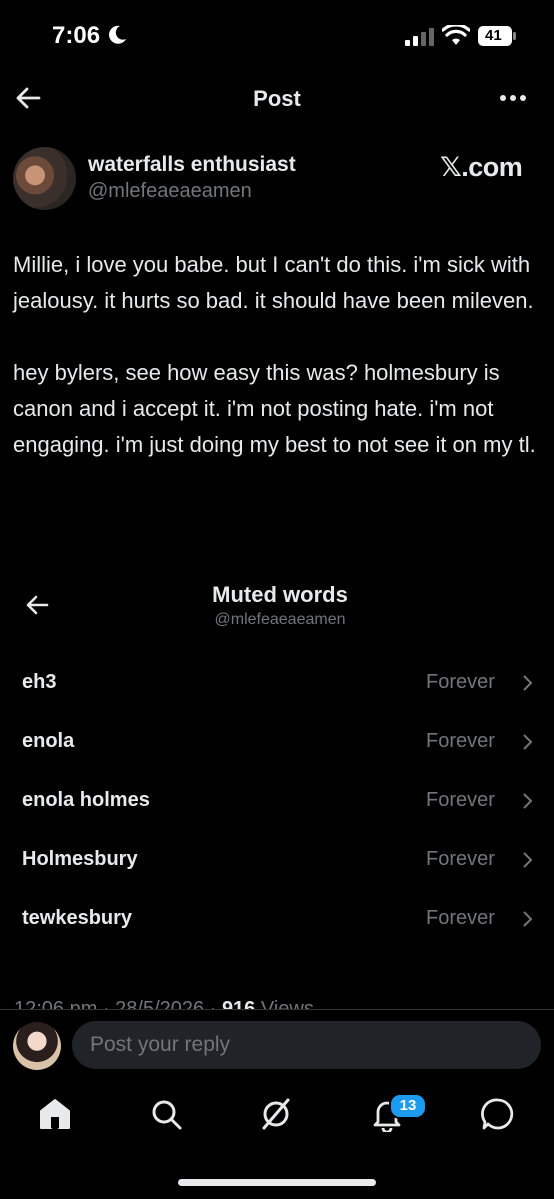  Describe the element at coordinates (277, 683) in the screenshot. I see `muted-word-row: eh3 Forever` at that location.